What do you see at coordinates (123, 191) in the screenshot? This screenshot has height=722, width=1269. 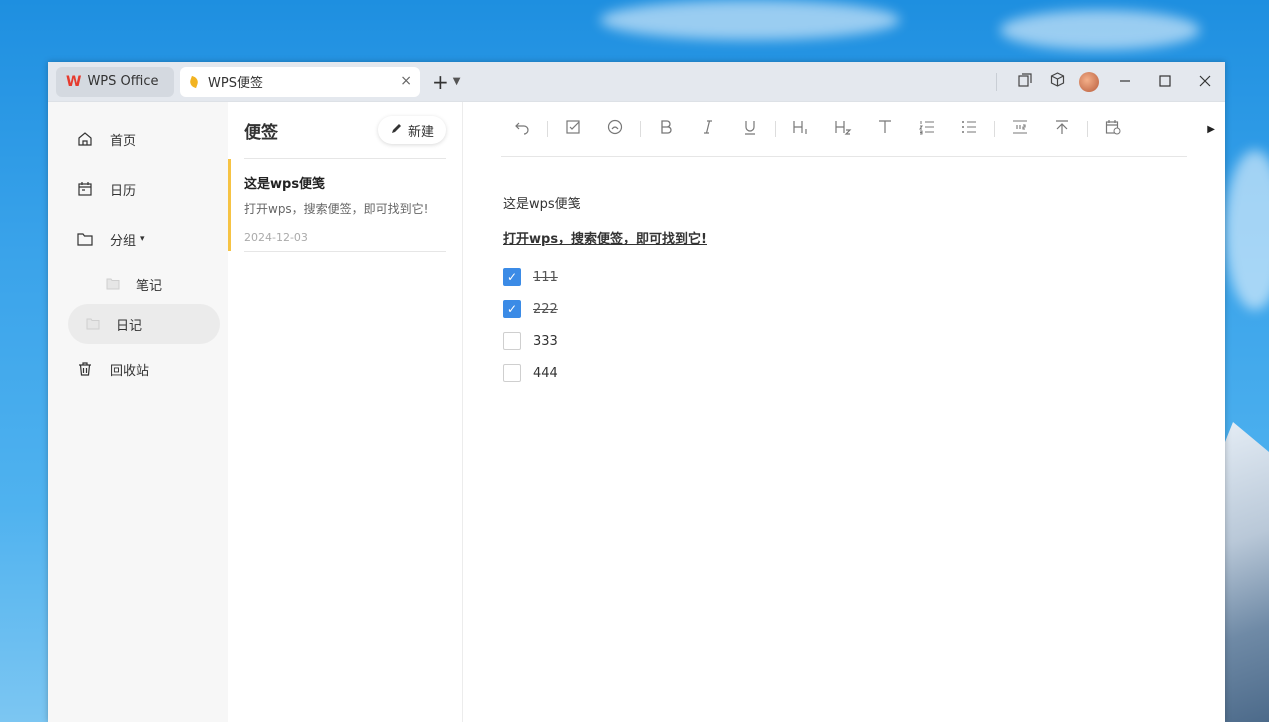 I see `sidebar-item-label: 日历` at bounding box center [123, 191].